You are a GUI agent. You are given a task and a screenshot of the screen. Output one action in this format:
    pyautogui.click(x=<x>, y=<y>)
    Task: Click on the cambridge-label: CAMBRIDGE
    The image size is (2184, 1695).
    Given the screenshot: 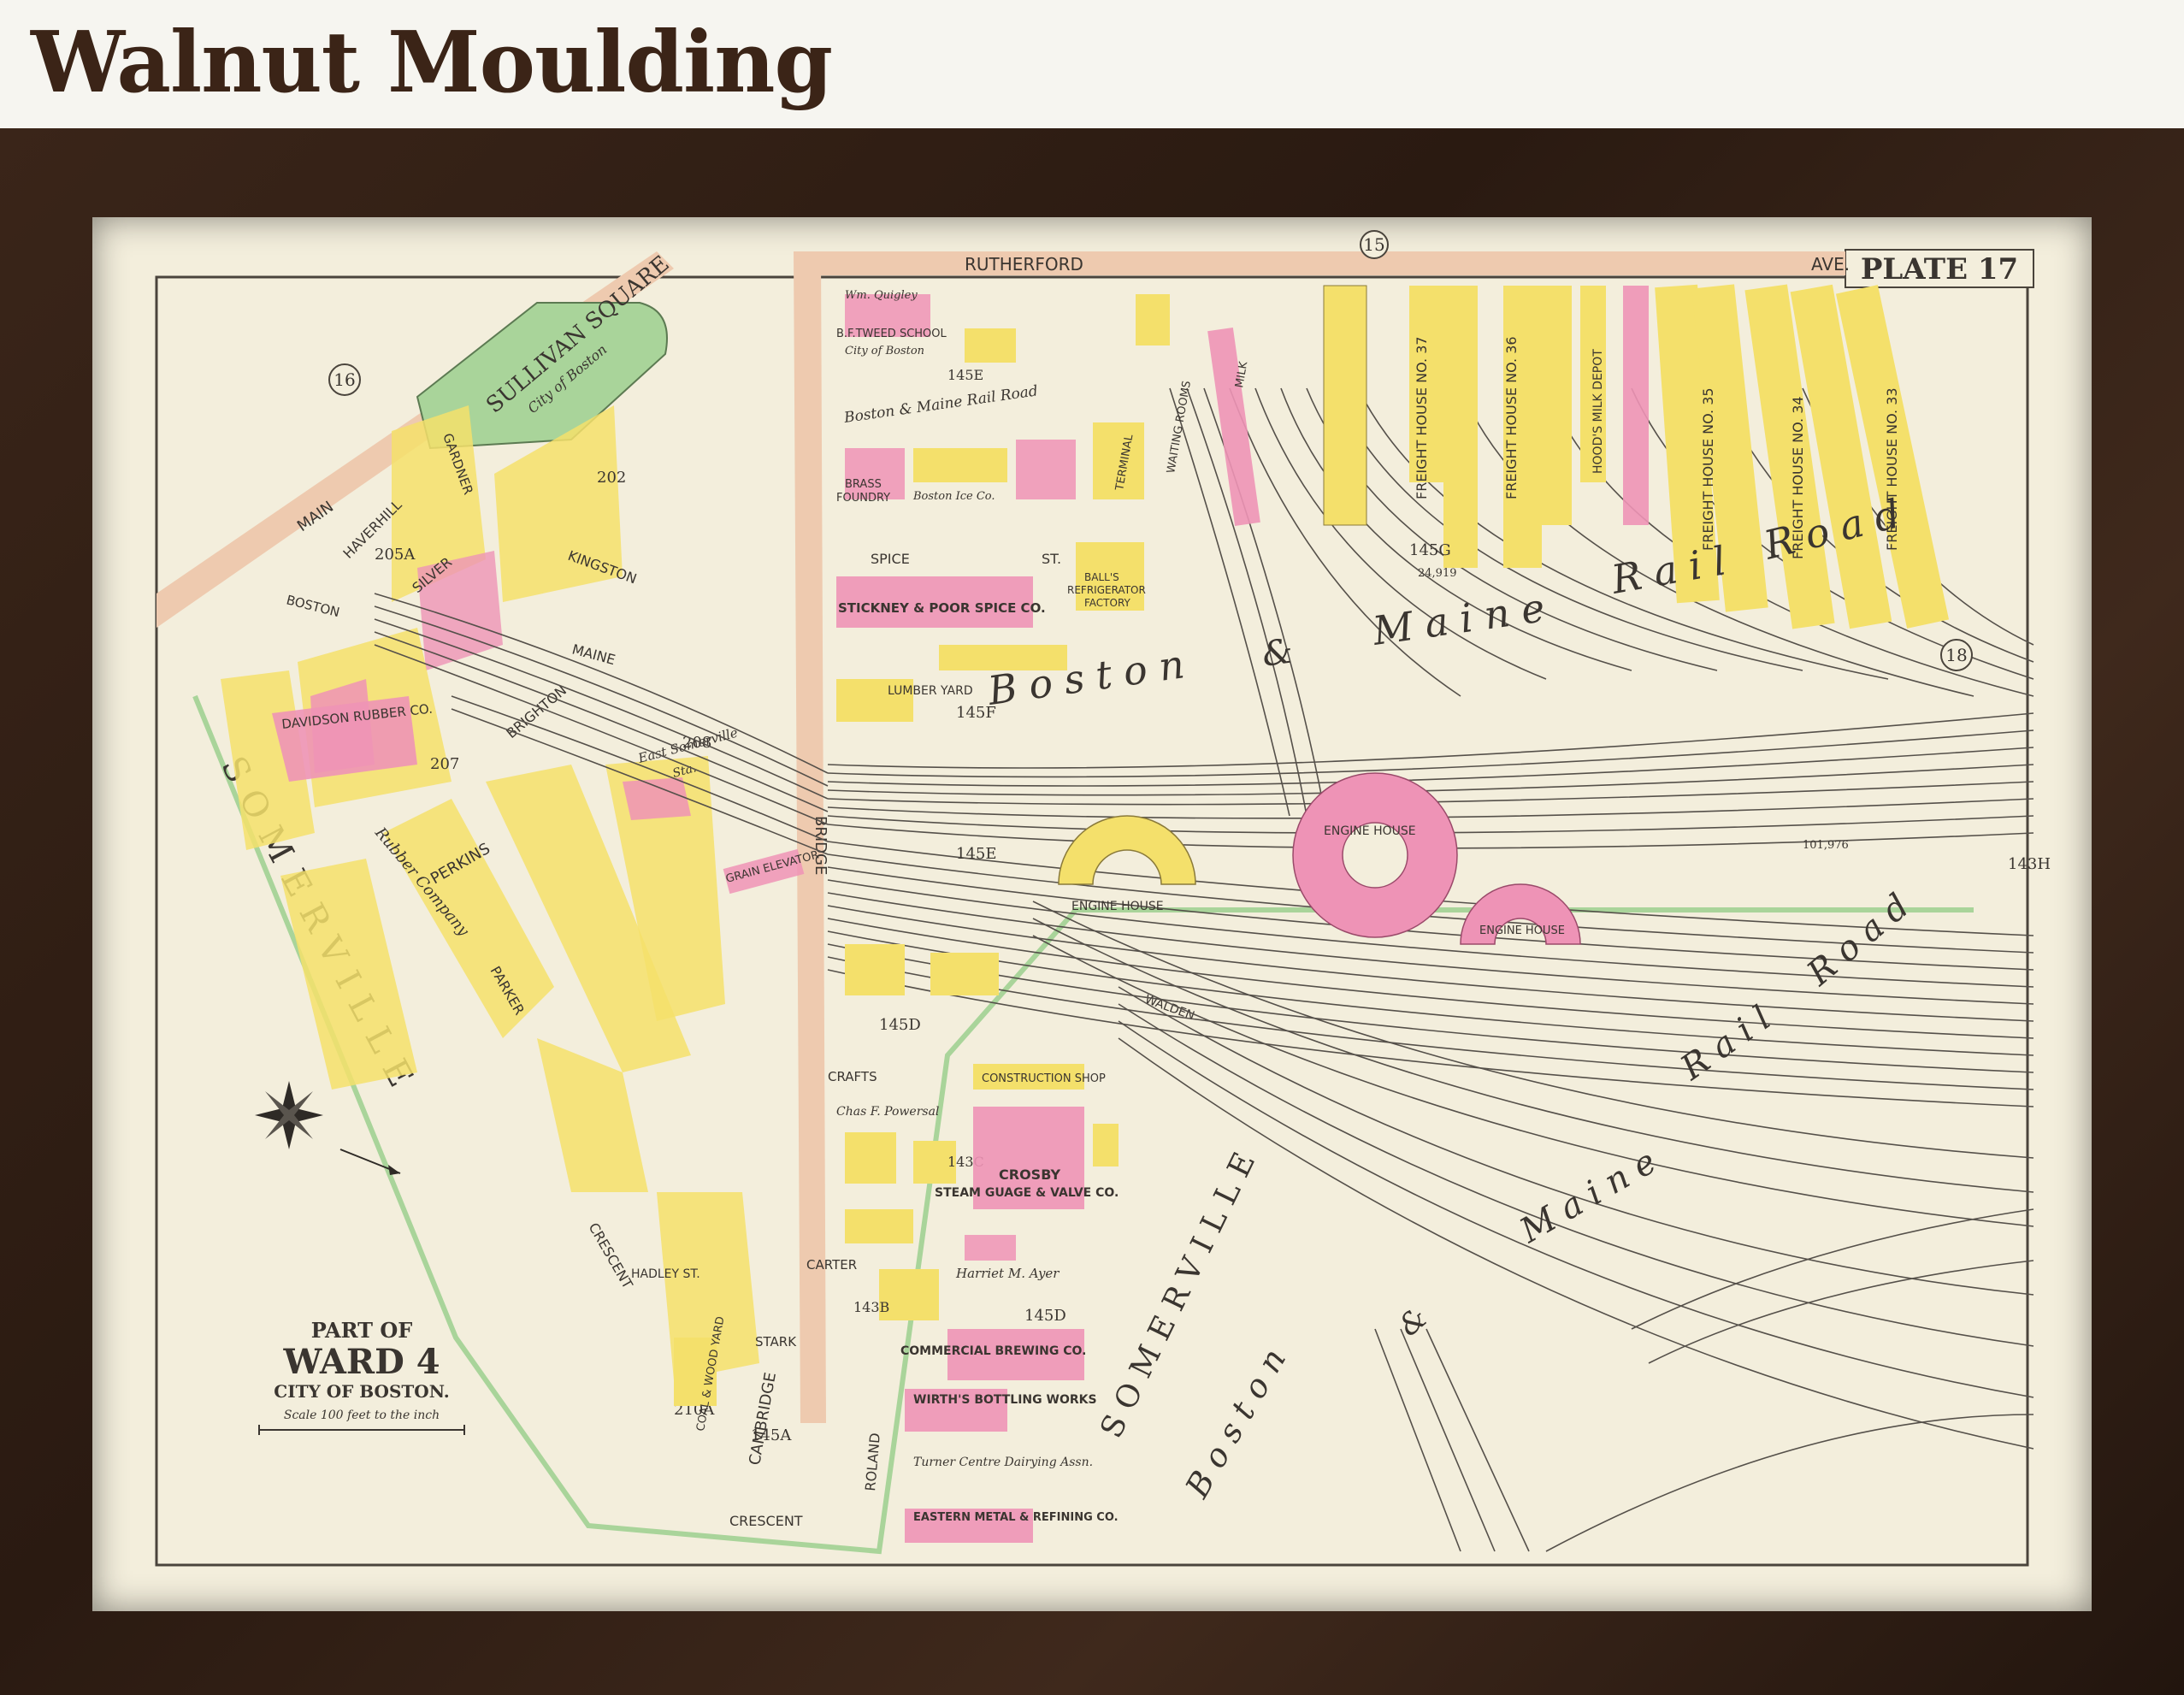 What is the action you would take?
    pyautogui.click(x=763, y=1419)
    